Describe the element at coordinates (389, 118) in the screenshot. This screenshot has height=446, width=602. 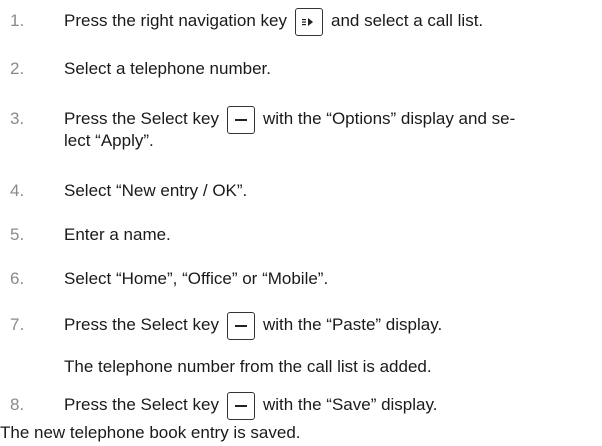
I see `step-text-after: with the “Options” display and se-` at that location.